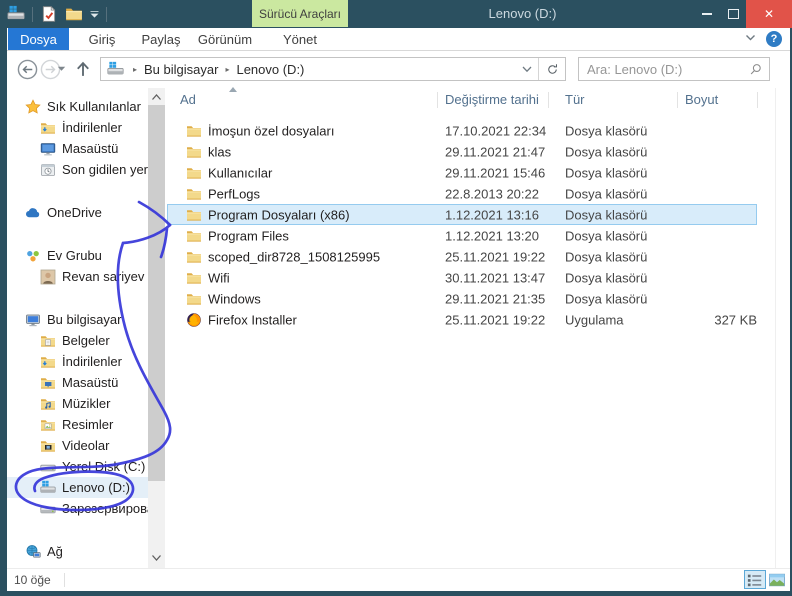 The width and height of the screenshot is (792, 596). I want to click on chevron-down-icon, so click(94, 14).